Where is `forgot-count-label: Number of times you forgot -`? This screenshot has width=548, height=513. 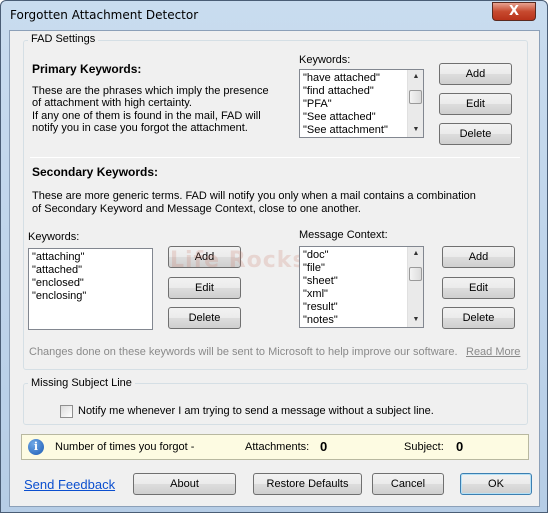 forgot-count-label: Number of times you forgot - is located at coordinates (125, 447).